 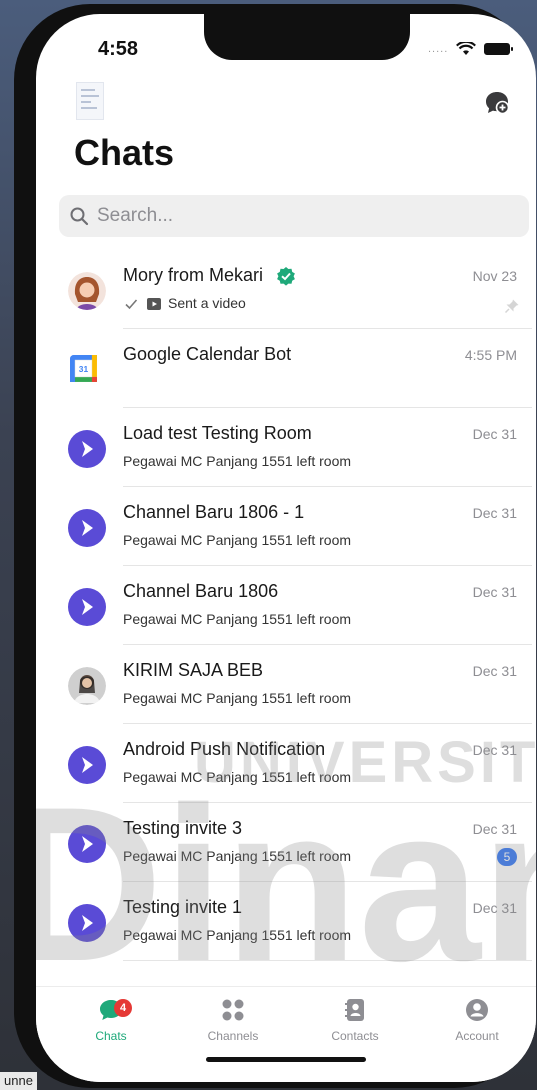 What do you see at coordinates (118, 49) in the screenshot?
I see `status-time: 4:58` at bounding box center [118, 49].